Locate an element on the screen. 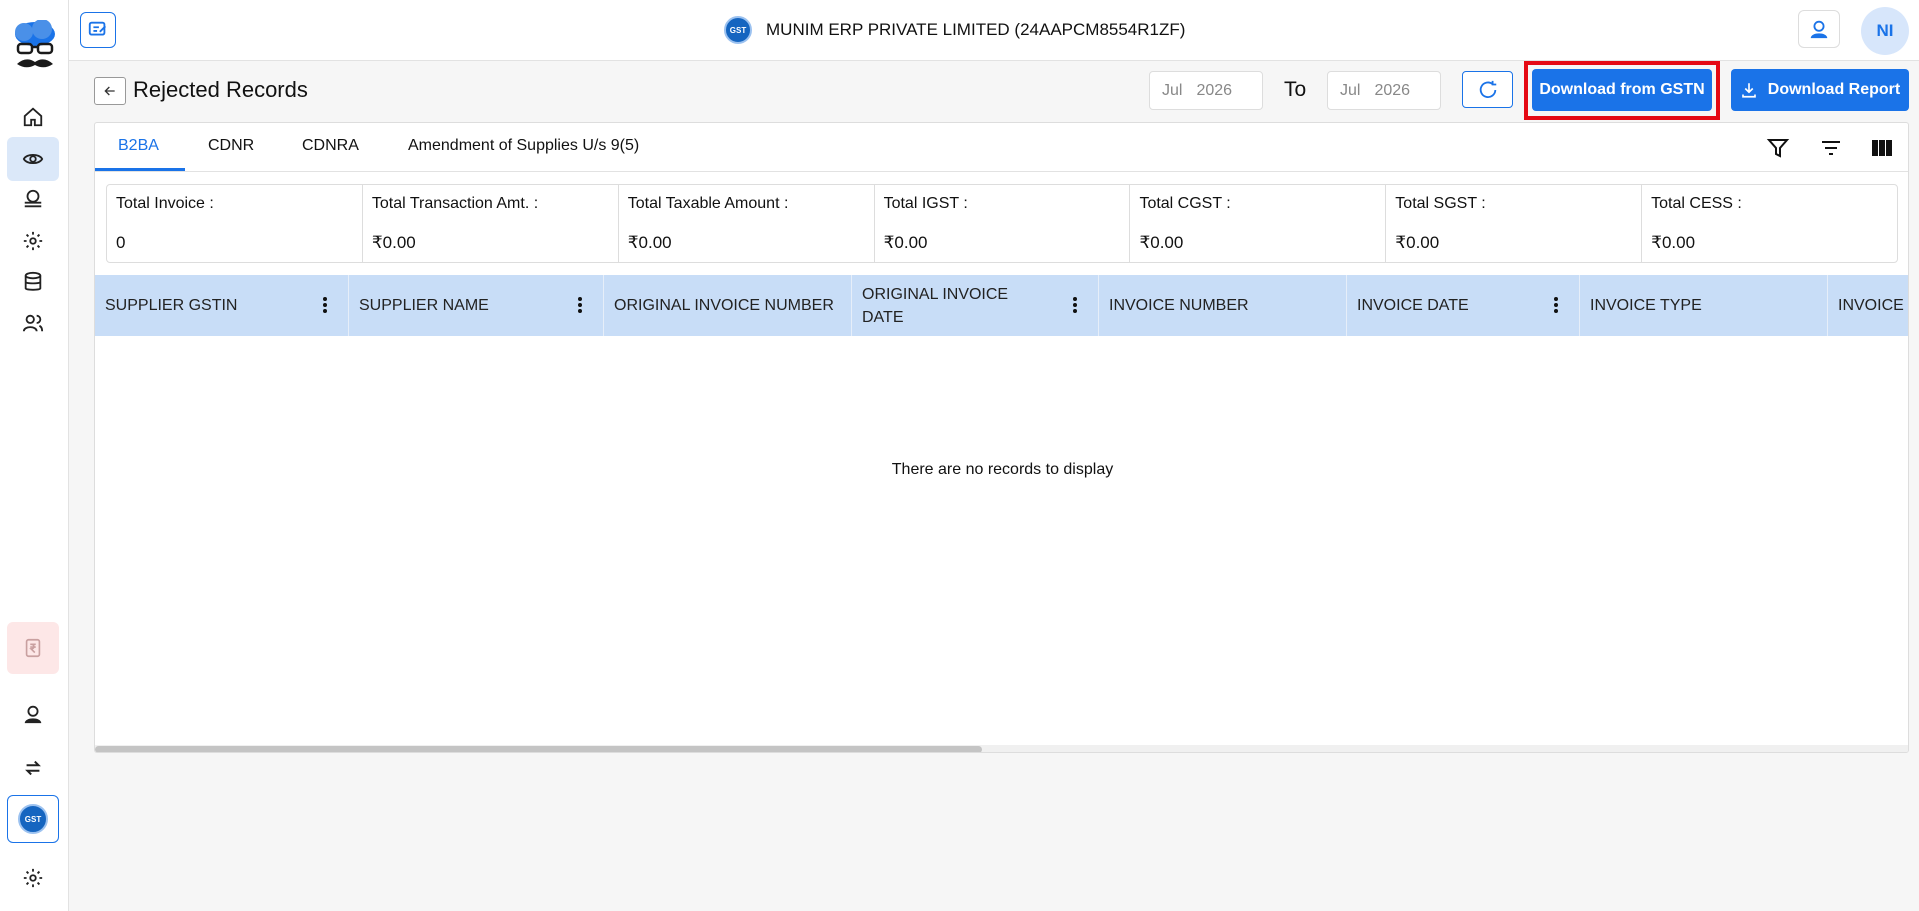 The height and width of the screenshot is (911, 1919). sidebar-item-settings is located at coordinates (33, 241).